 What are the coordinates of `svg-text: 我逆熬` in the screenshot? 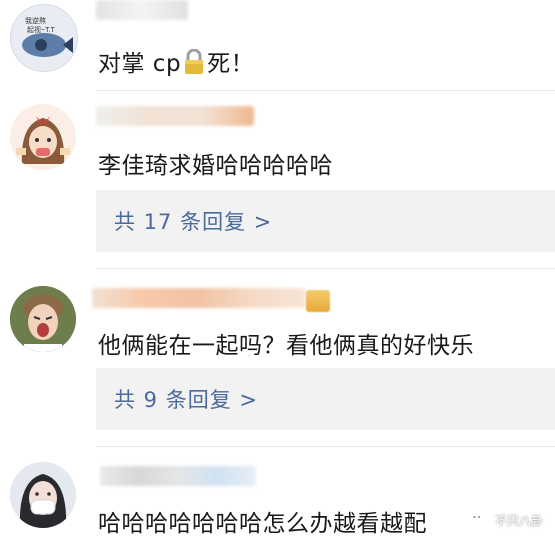 It's located at (35, 20).